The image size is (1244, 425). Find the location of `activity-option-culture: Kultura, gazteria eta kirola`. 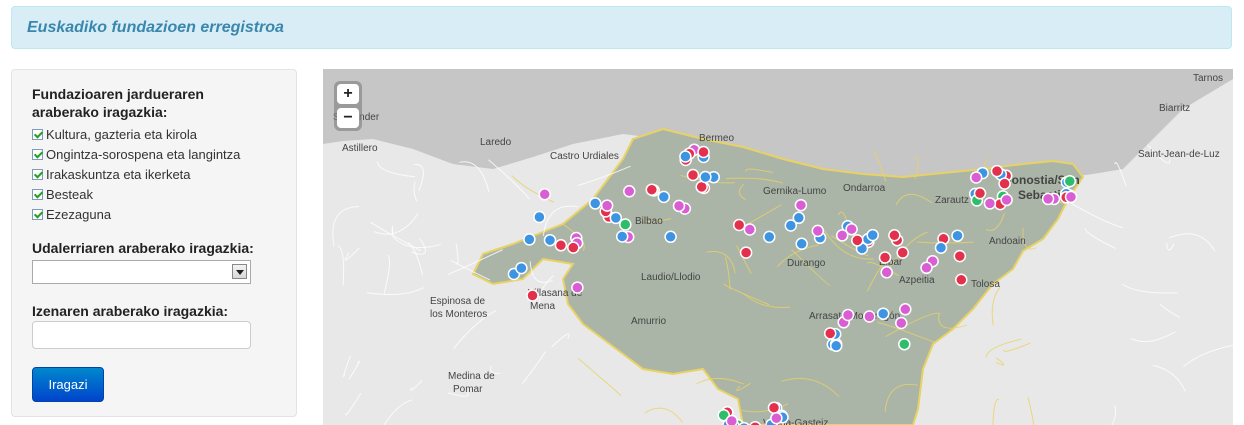

activity-option-culture: Kultura, gazteria eta kirola is located at coordinates (136, 134).